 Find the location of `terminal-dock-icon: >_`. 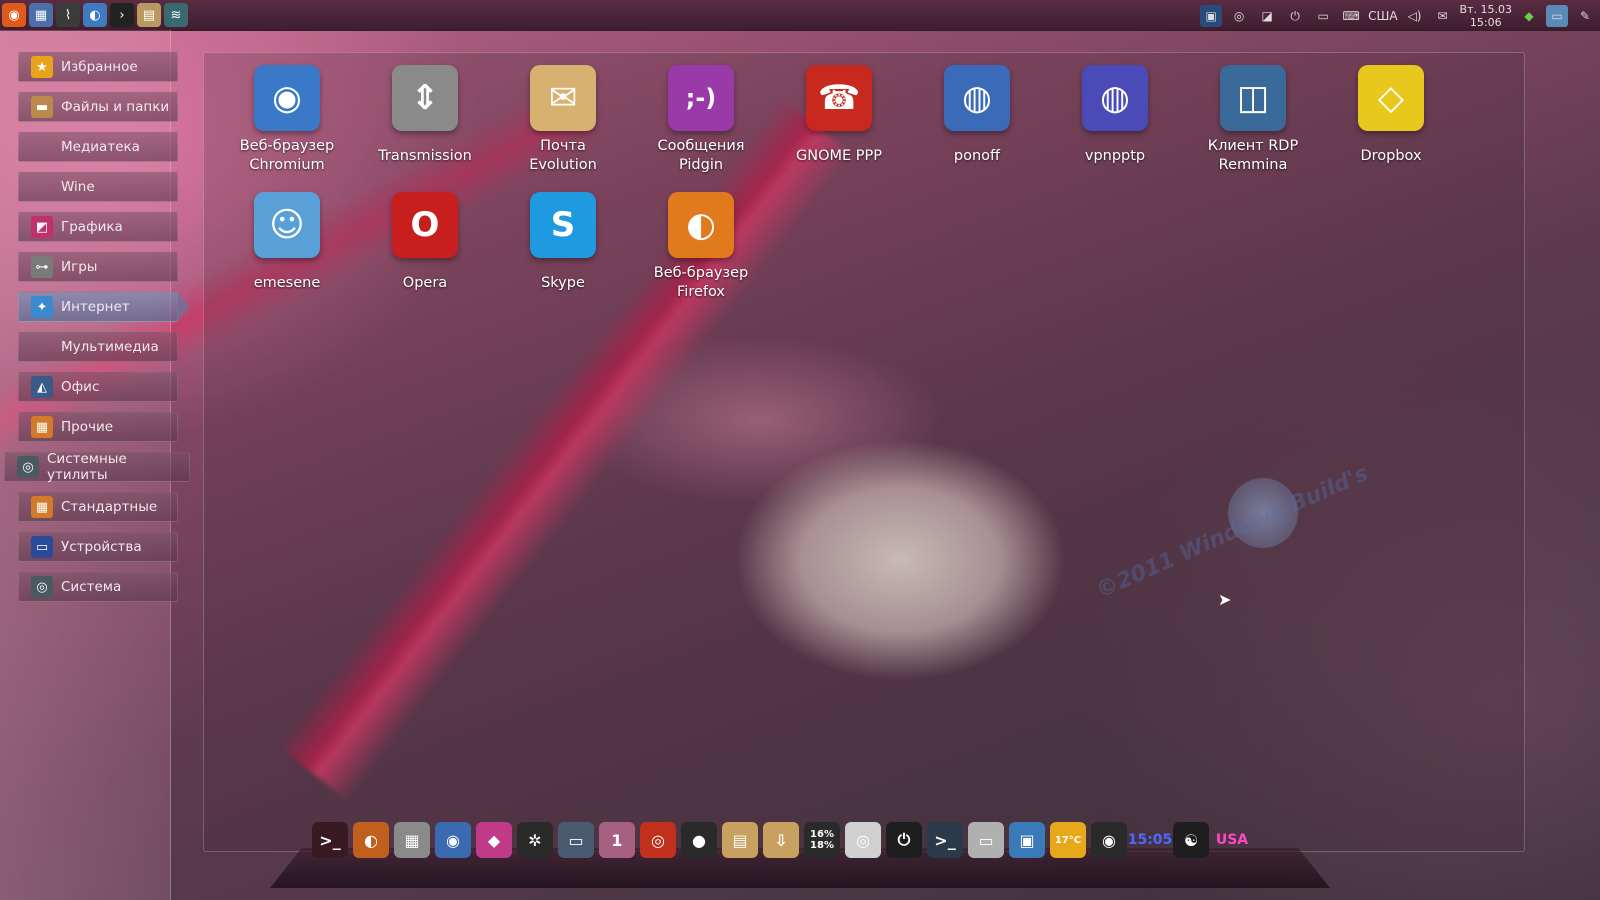

terminal-dock-icon: >_ is located at coordinates (945, 840).